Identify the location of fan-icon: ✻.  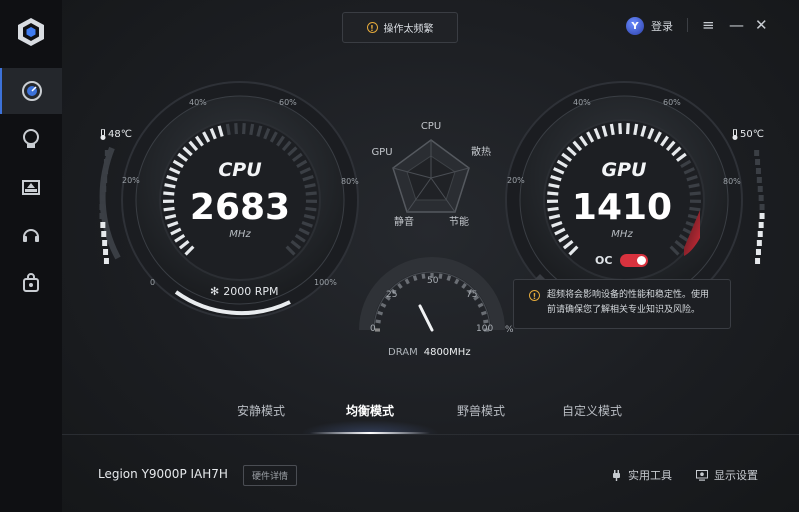
(215, 291).